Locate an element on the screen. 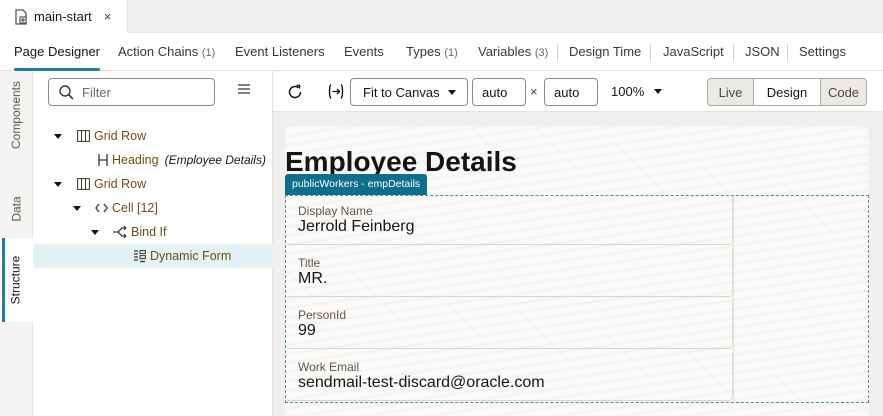  tree-item-label: Cell [12] is located at coordinates (135, 208).